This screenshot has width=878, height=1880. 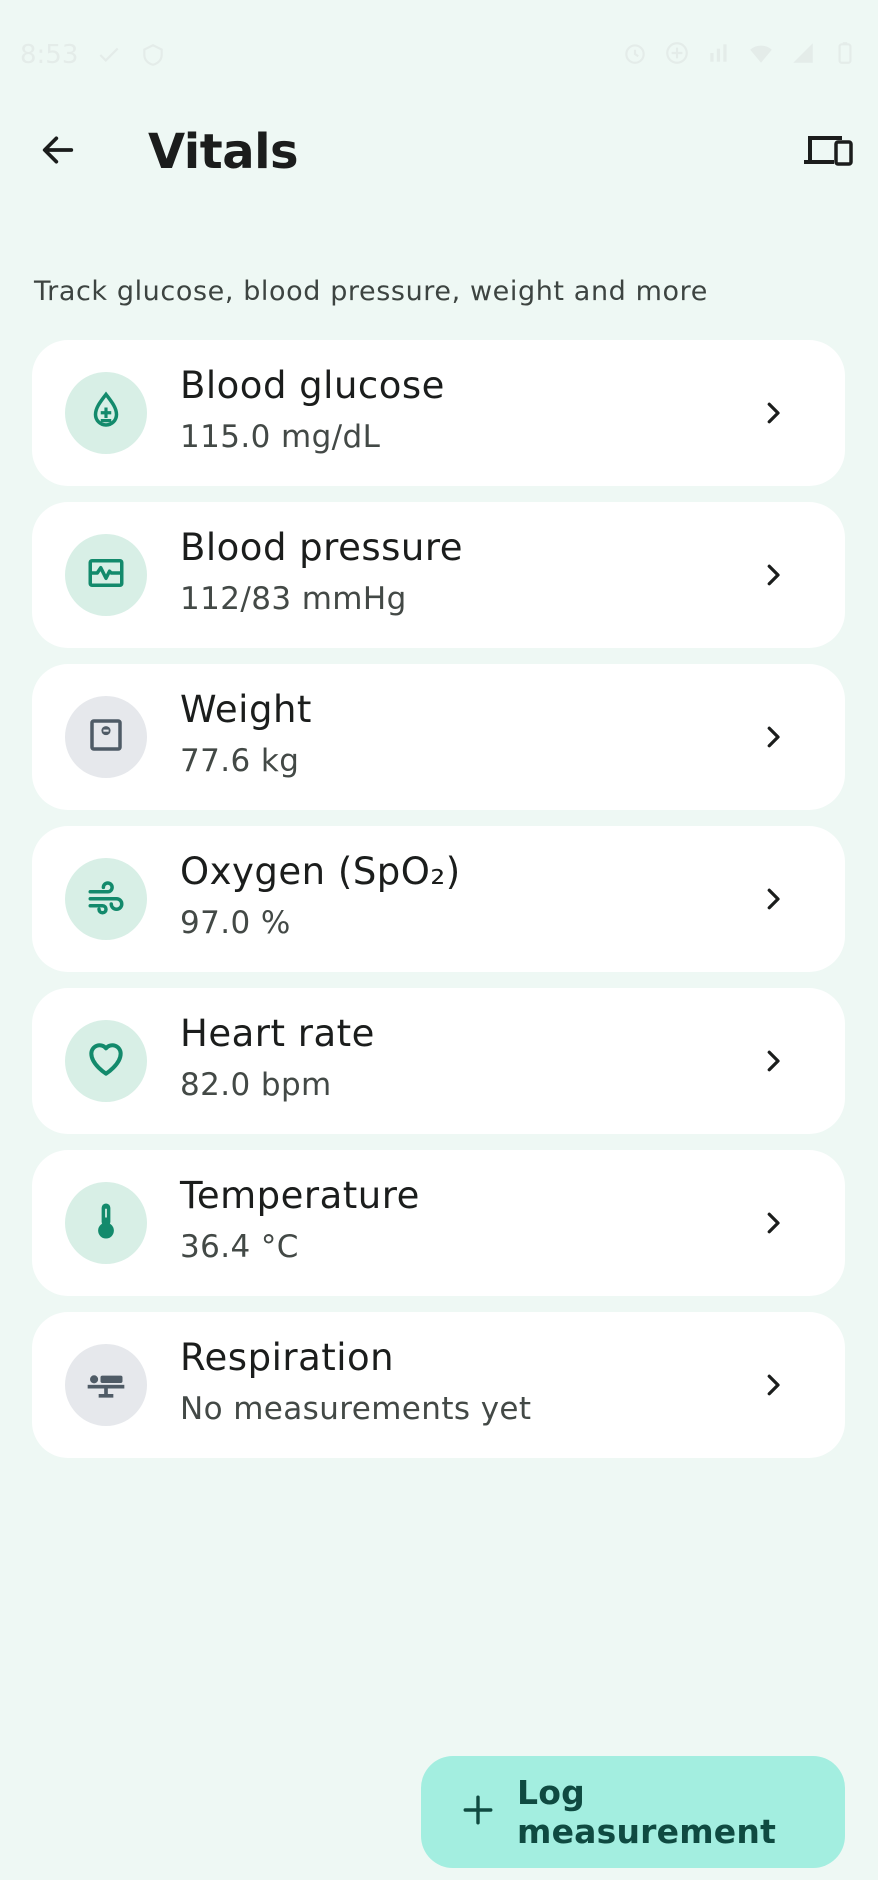 What do you see at coordinates (109, 55) in the screenshot?
I see `check-icon` at bounding box center [109, 55].